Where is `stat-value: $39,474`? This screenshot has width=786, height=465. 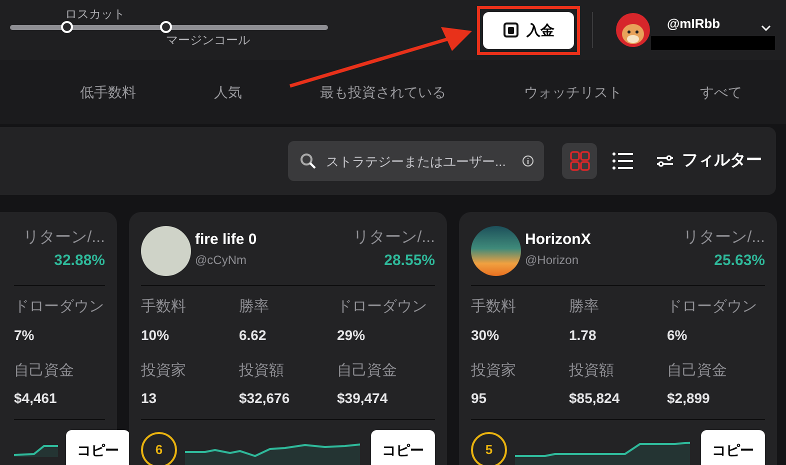
stat-value: $39,474 is located at coordinates (363, 398).